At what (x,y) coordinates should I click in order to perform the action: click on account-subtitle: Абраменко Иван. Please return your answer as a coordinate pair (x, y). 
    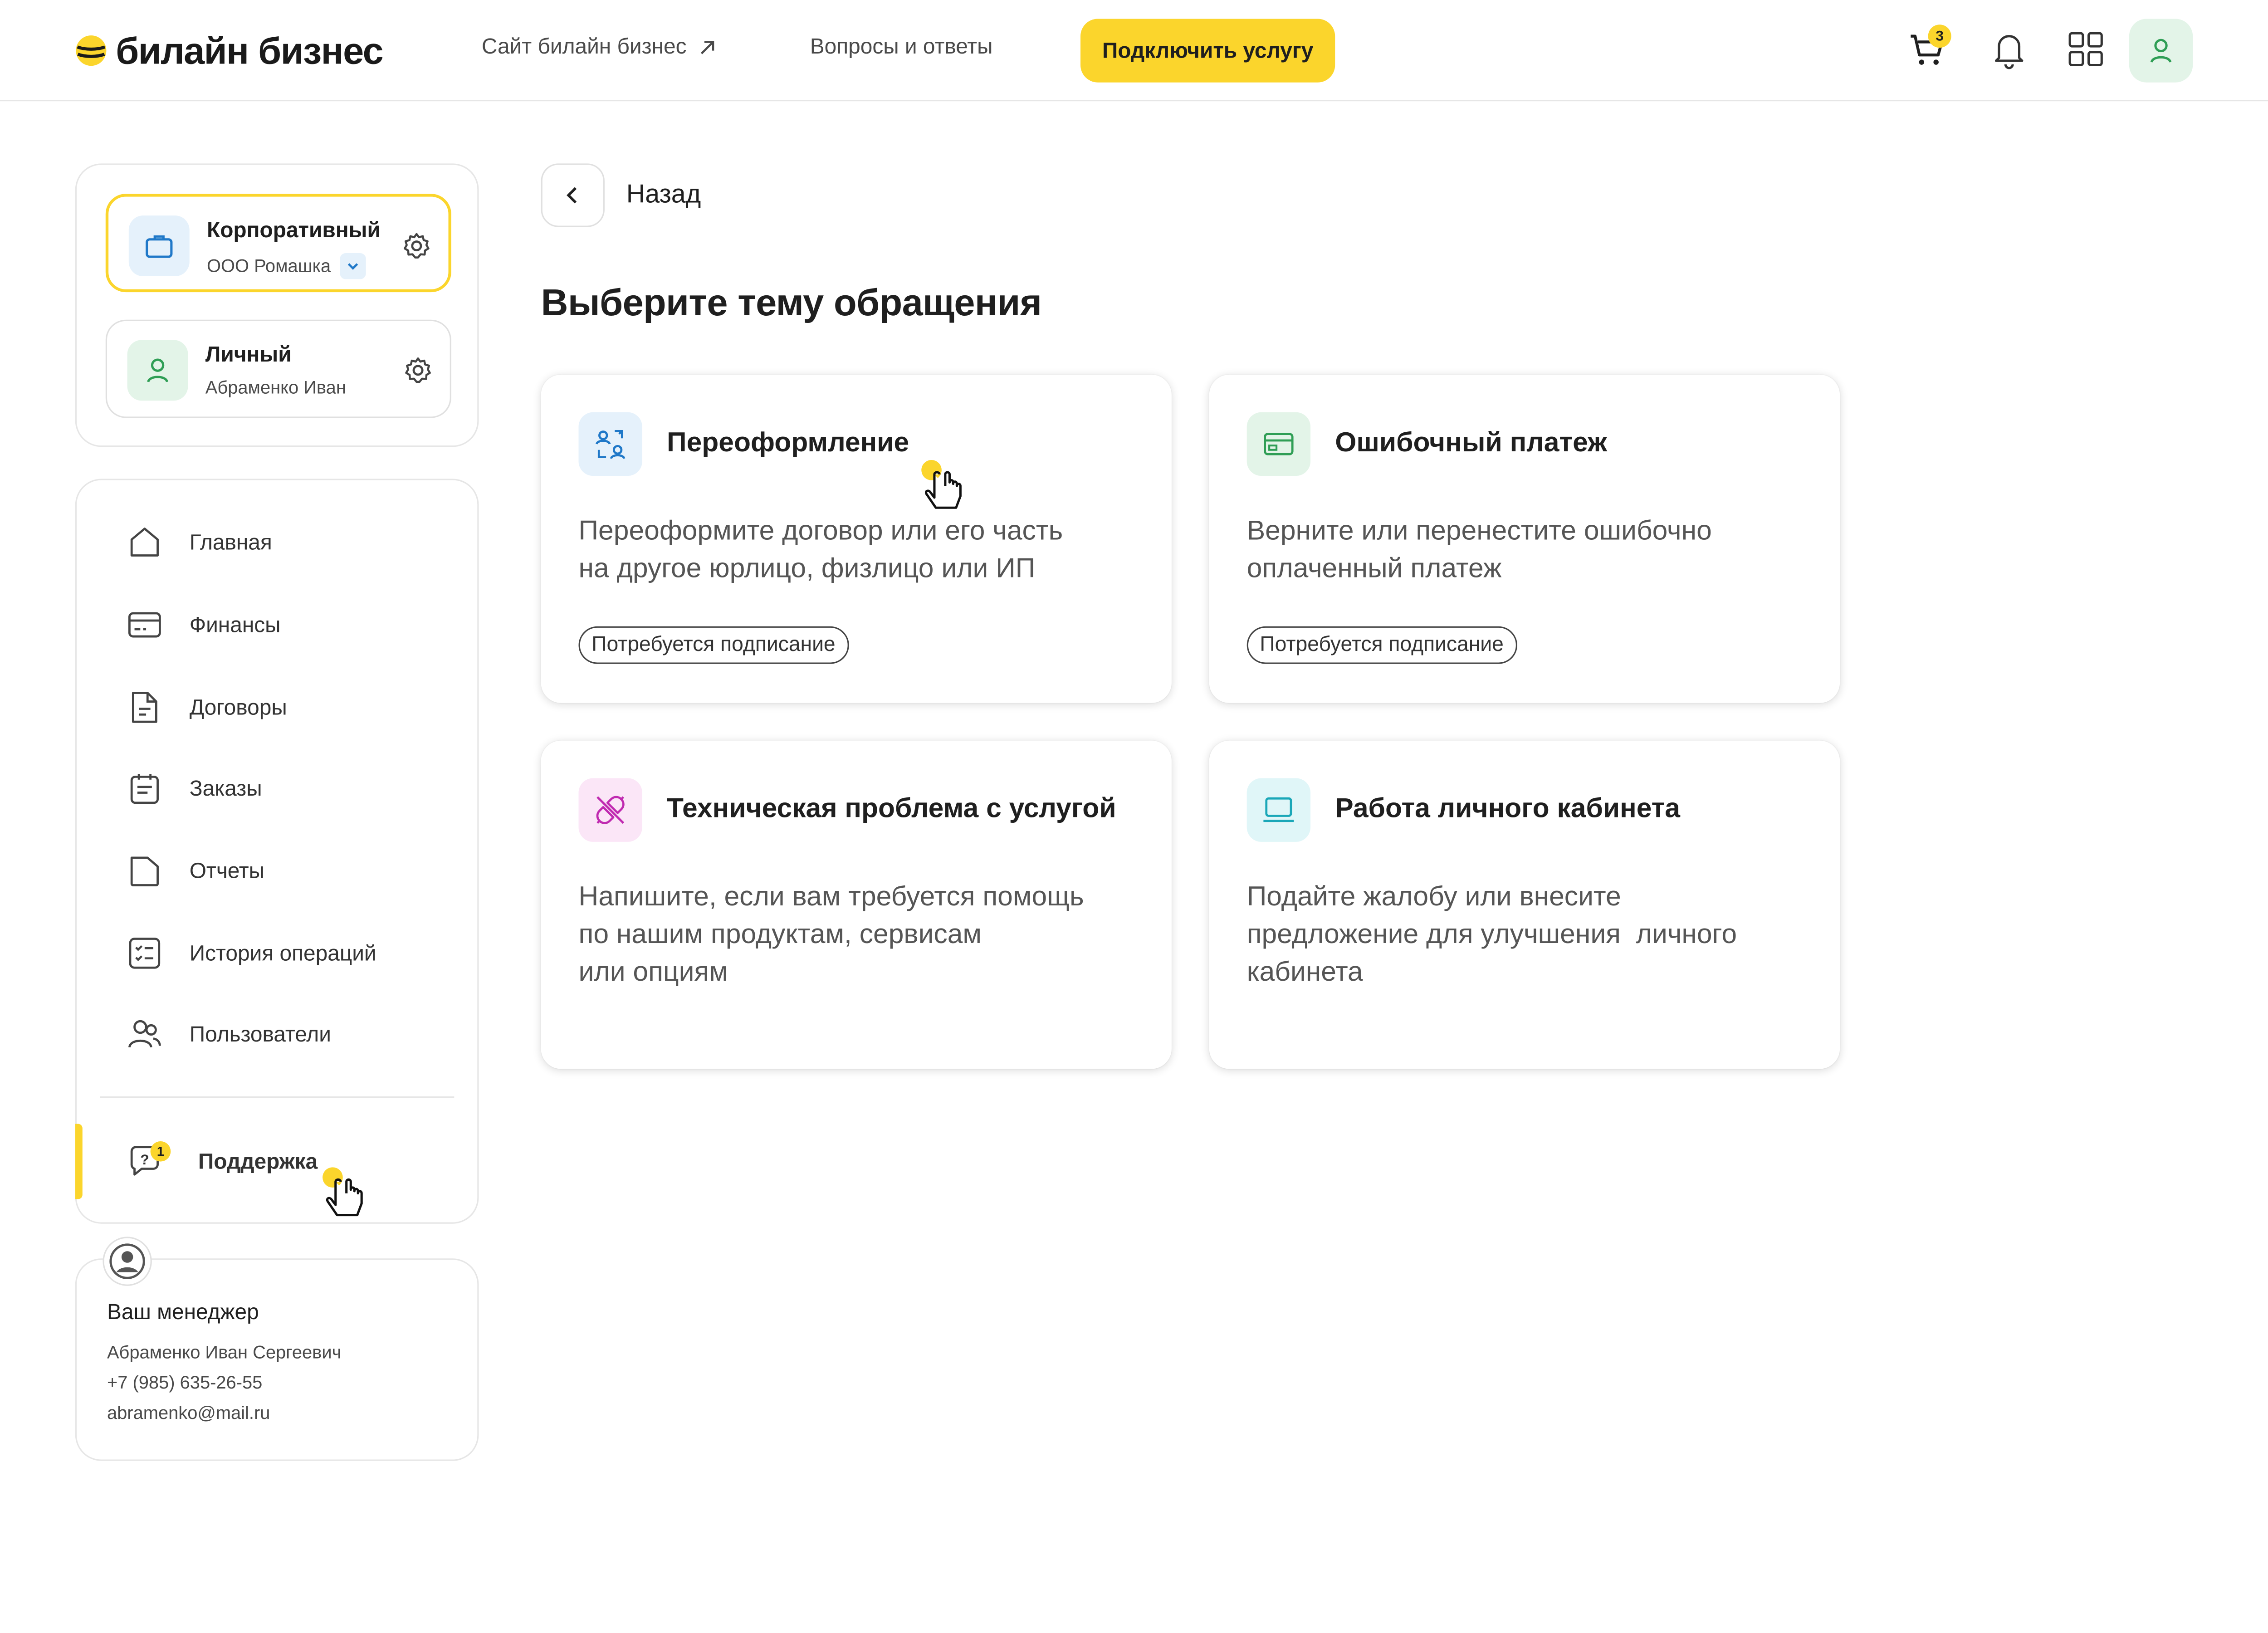
    Looking at the image, I should click on (276, 387).